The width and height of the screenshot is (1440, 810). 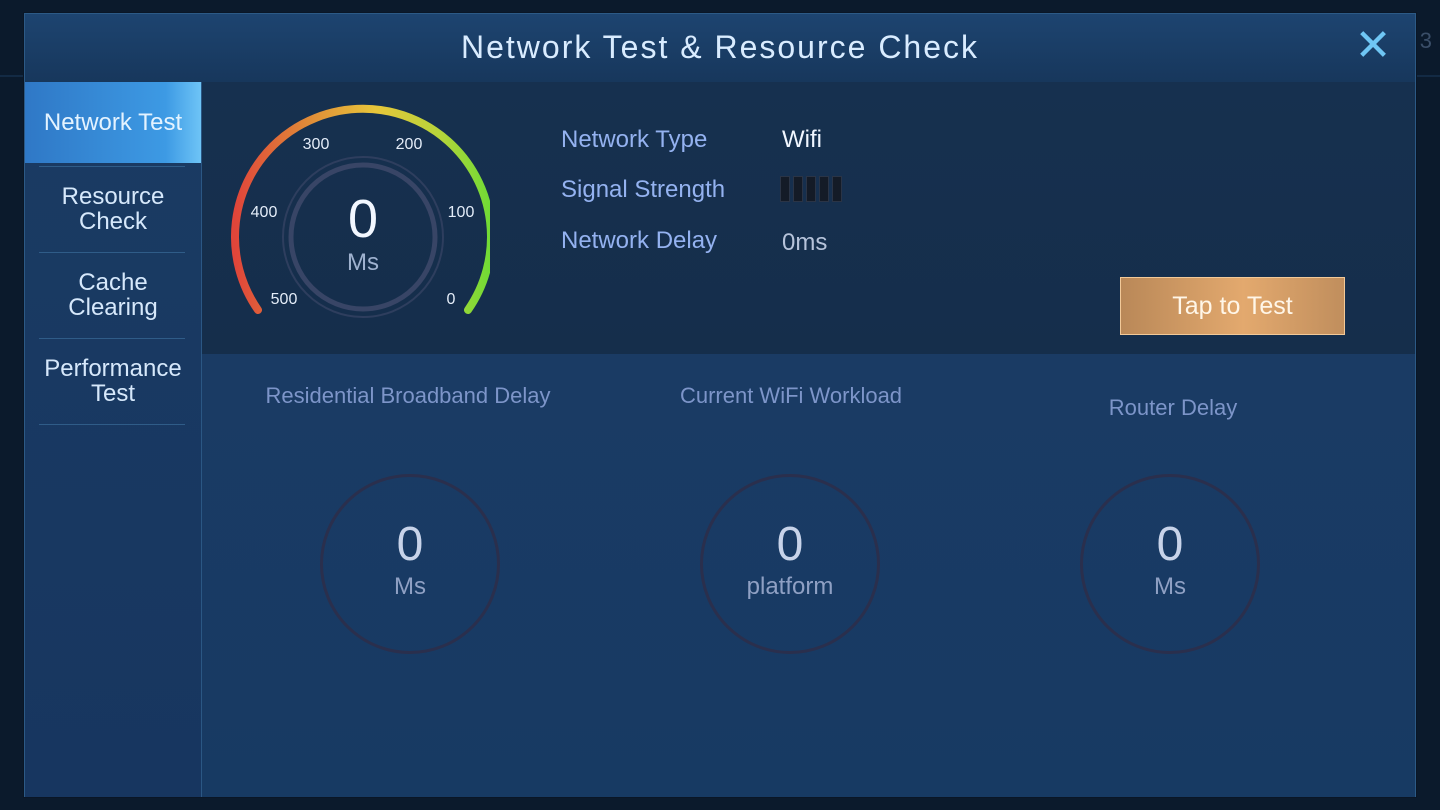 What do you see at coordinates (363, 219) in the screenshot?
I see `gauge-value: 0` at bounding box center [363, 219].